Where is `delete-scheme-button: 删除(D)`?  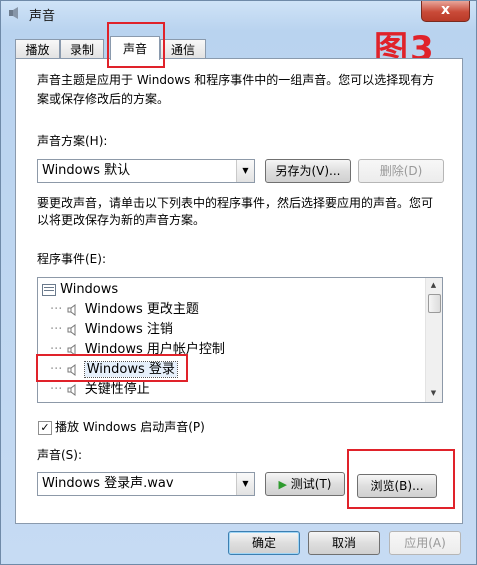
delete-scheme-button: 删除(D) is located at coordinates (401, 171).